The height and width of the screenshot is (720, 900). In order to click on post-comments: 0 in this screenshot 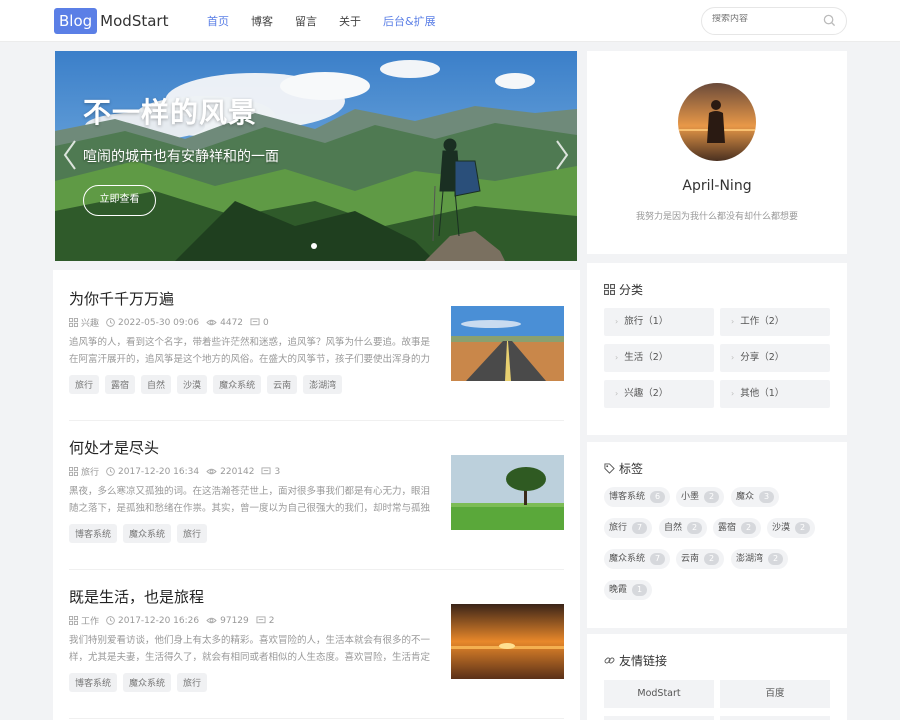, I will do `click(259, 323)`.